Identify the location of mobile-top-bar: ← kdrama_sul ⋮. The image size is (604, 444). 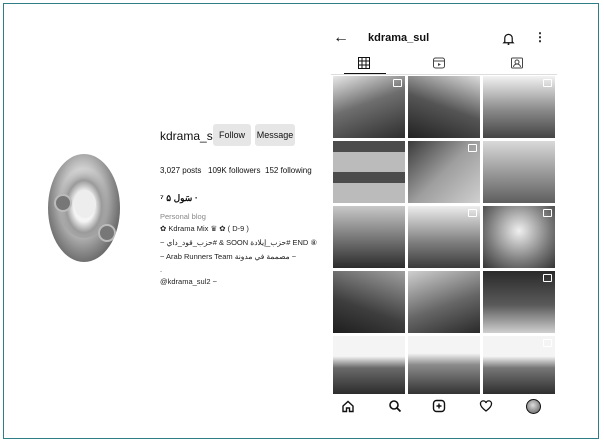
(444, 40).